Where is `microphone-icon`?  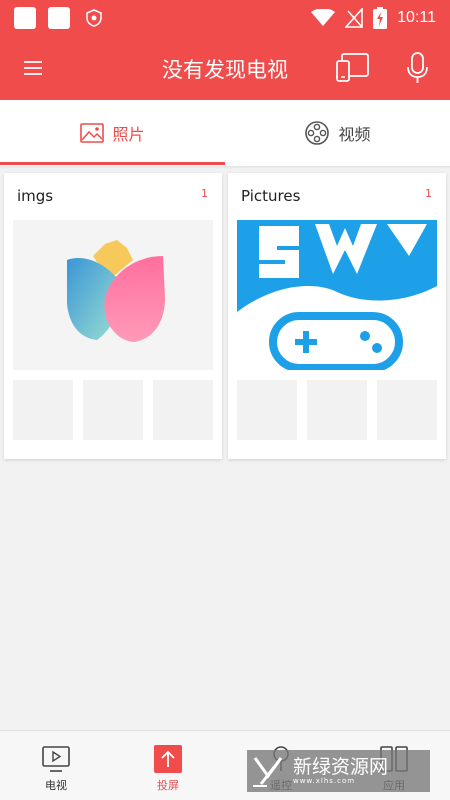
microphone-icon is located at coordinates (418, 68).